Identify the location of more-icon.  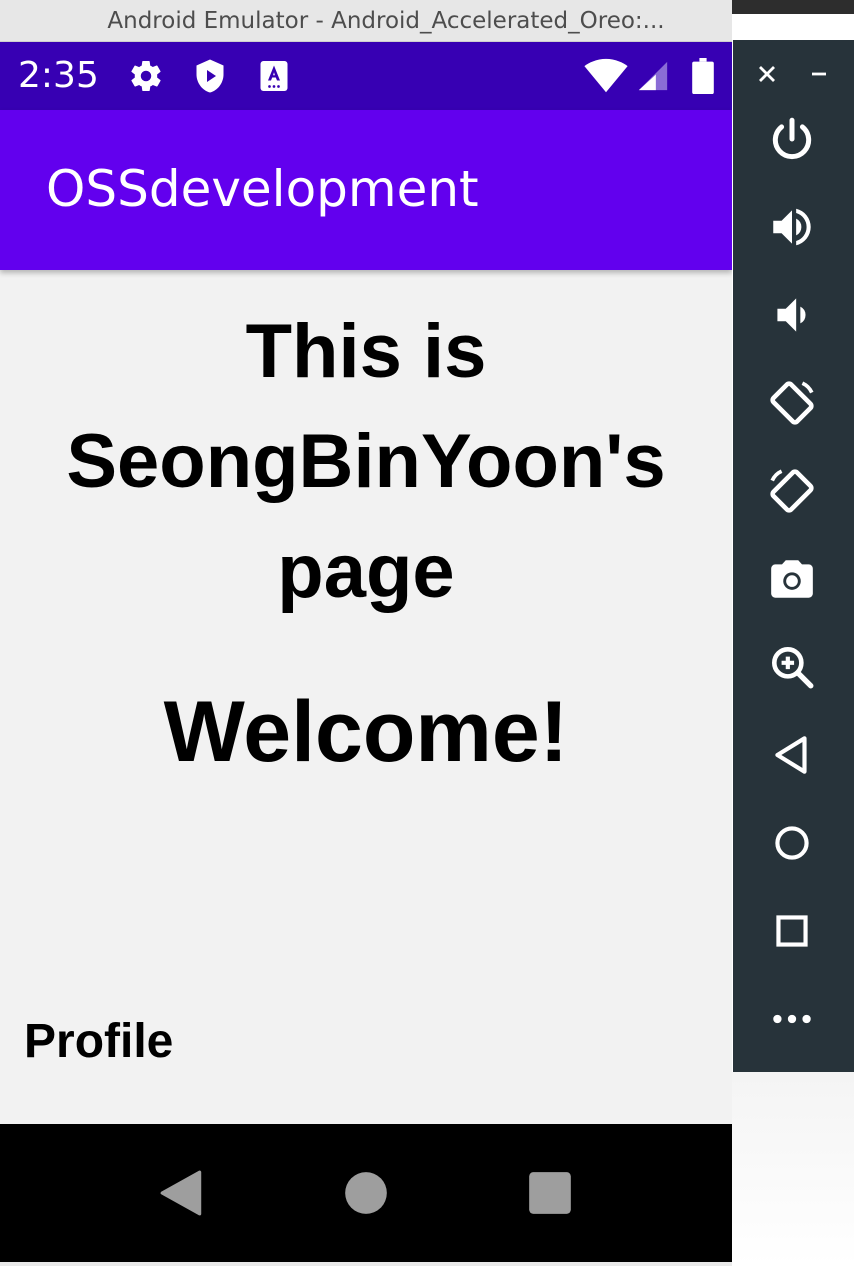
(792, 1019).